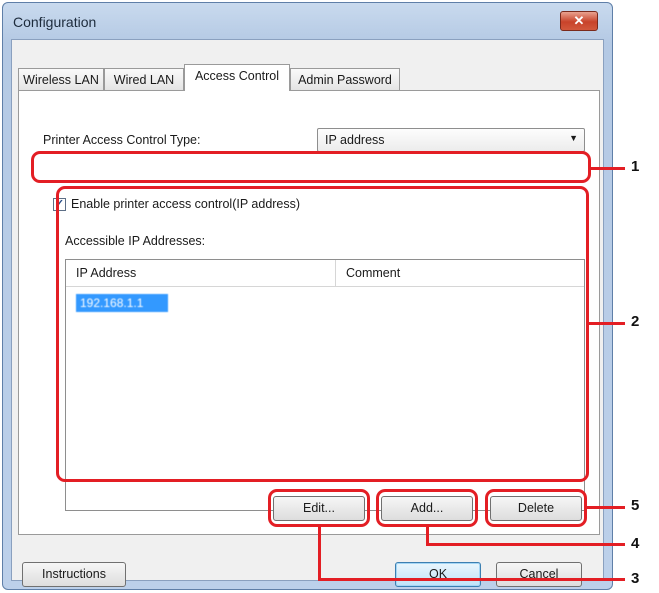 The width and height of the screenshot is (659, 593). I want to click on access-control-type-label: Printer Access Control Type:, so click(122, 140).